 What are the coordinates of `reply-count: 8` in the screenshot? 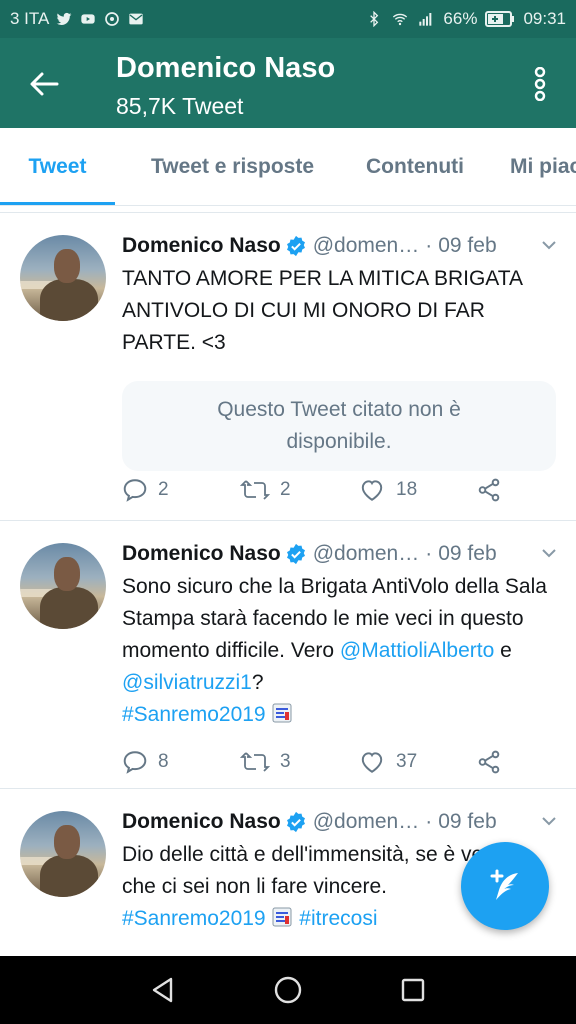 It's located at (163, 761).